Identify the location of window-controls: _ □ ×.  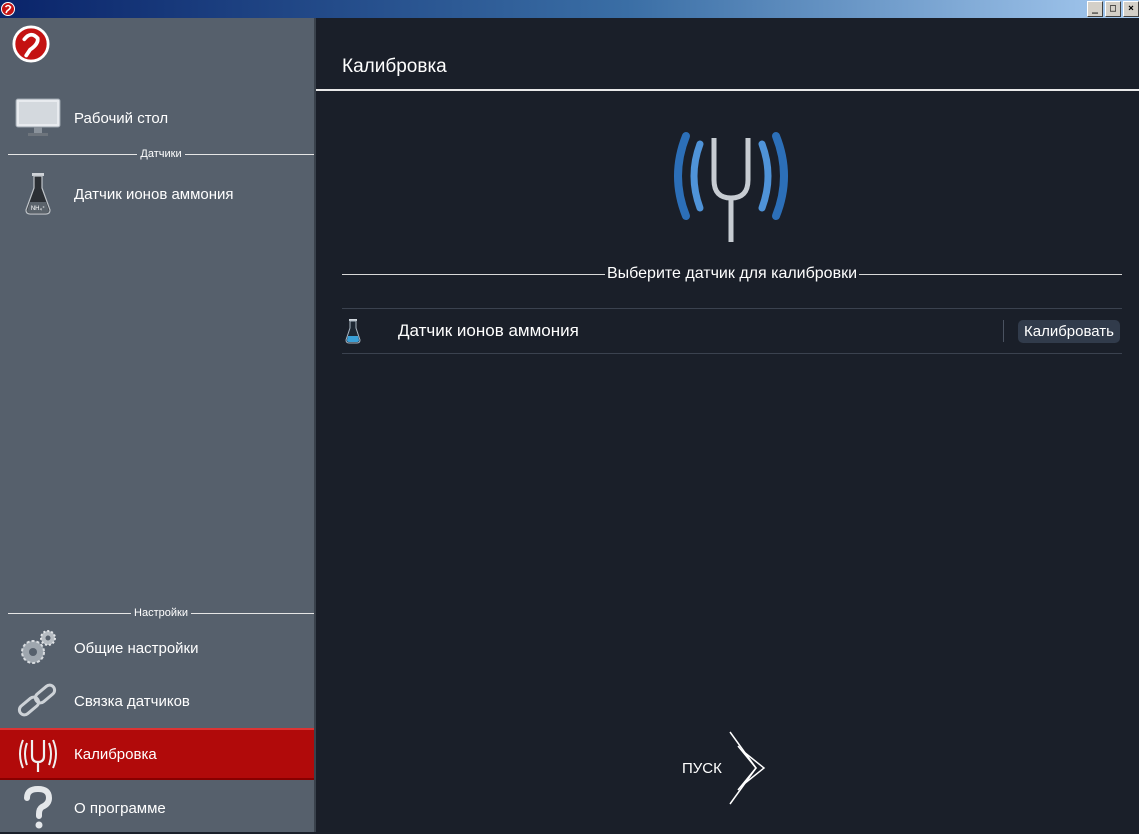
(1113, 9).